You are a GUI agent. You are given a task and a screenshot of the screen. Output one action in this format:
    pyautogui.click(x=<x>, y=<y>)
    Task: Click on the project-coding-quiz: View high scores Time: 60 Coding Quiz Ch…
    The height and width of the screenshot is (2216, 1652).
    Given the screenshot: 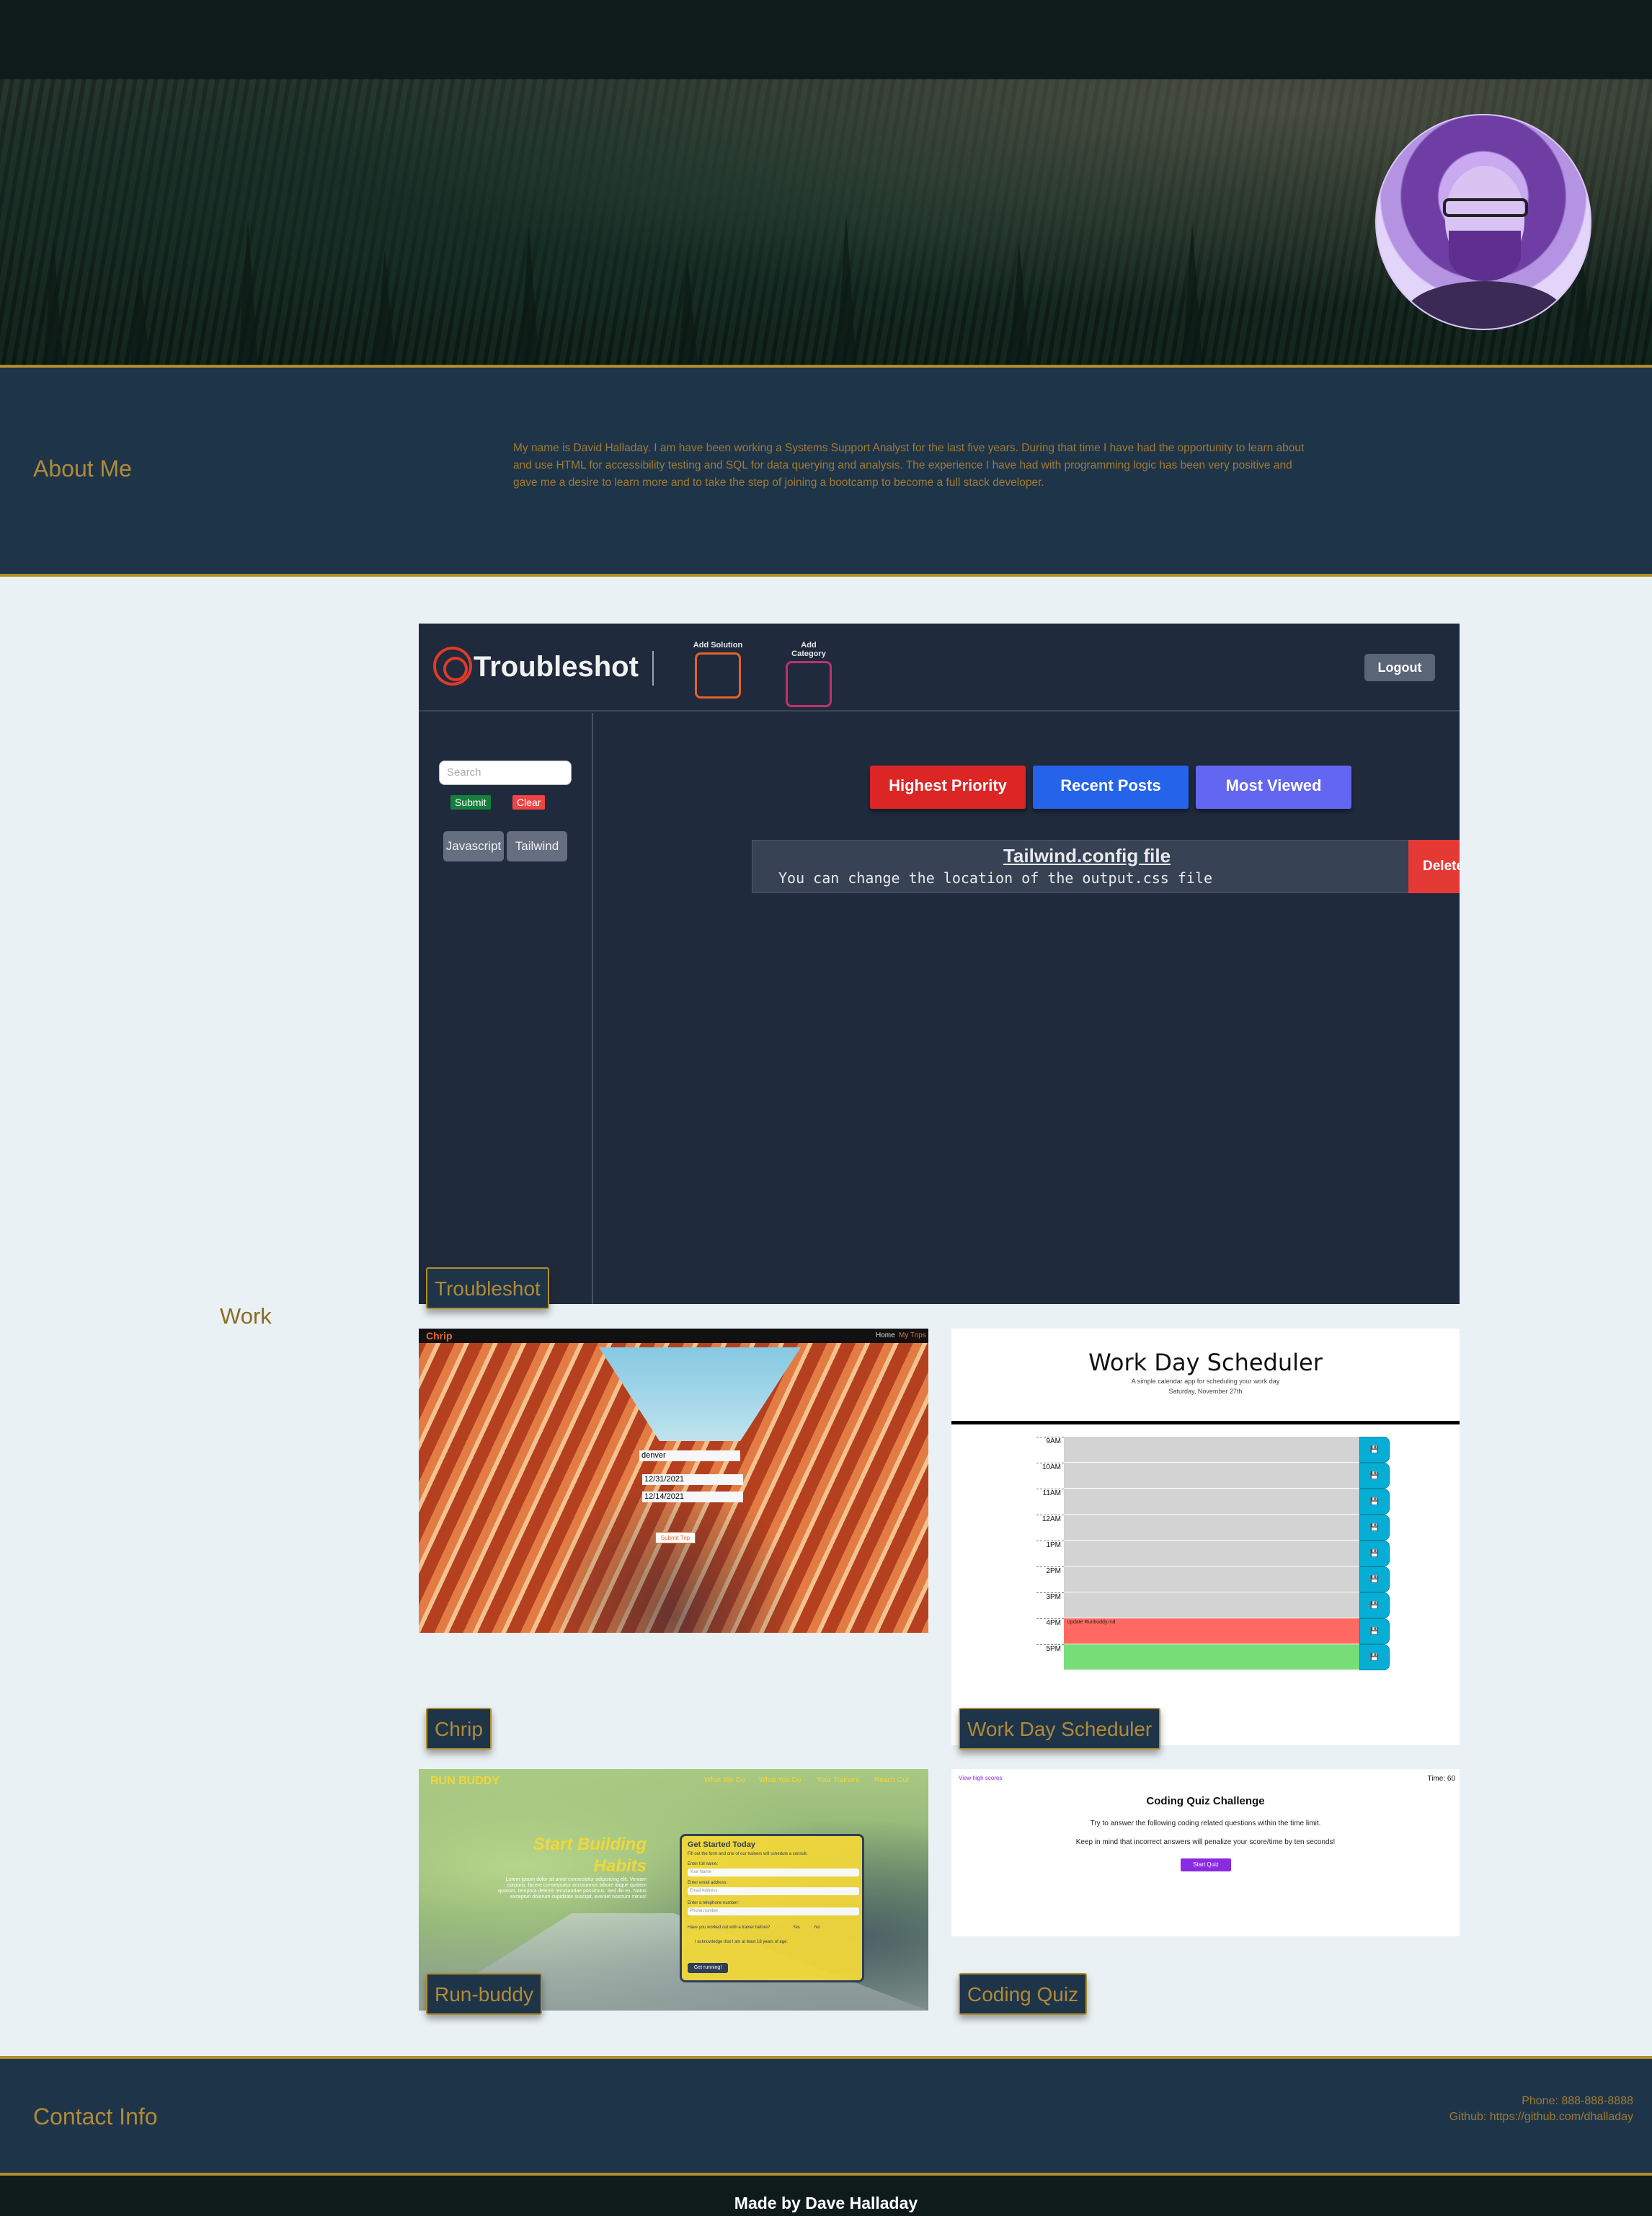 What is the action you would take?
    pyautogui.click(x=1205, y=1852)
    